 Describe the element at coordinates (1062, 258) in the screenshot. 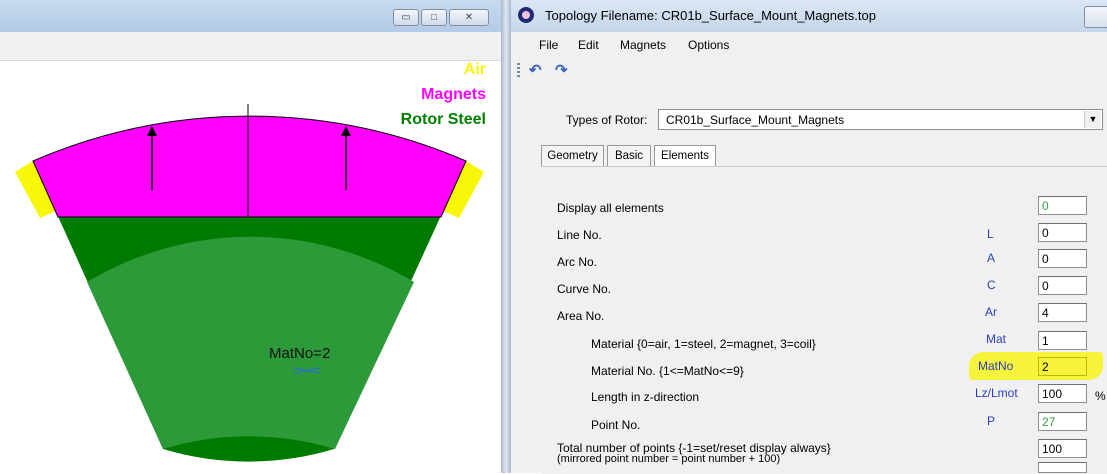

I see `arc-no-field: 0` at that location.